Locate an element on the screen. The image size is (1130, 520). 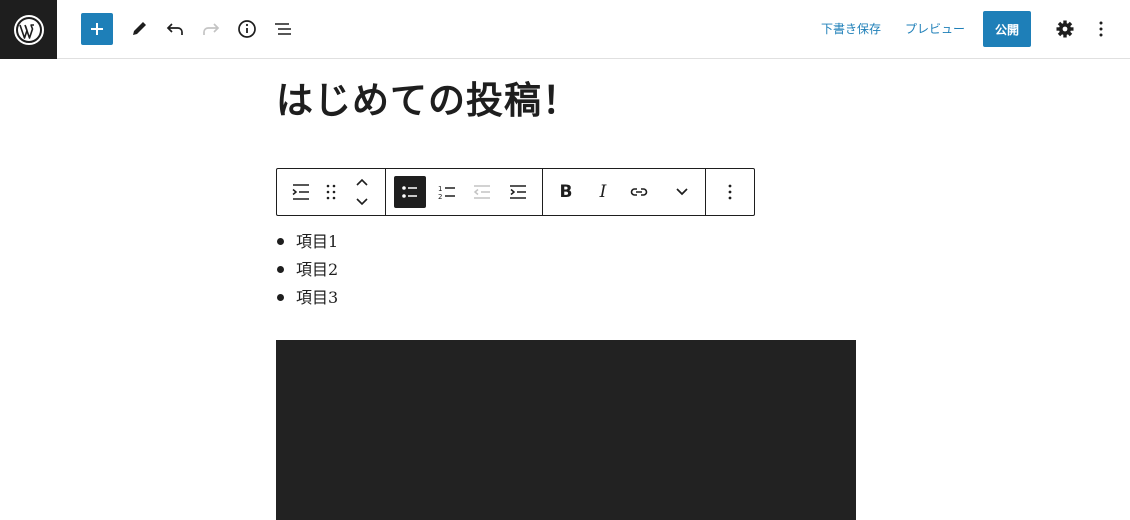
list-item: 項目3 is located at coordinates (307, 298).